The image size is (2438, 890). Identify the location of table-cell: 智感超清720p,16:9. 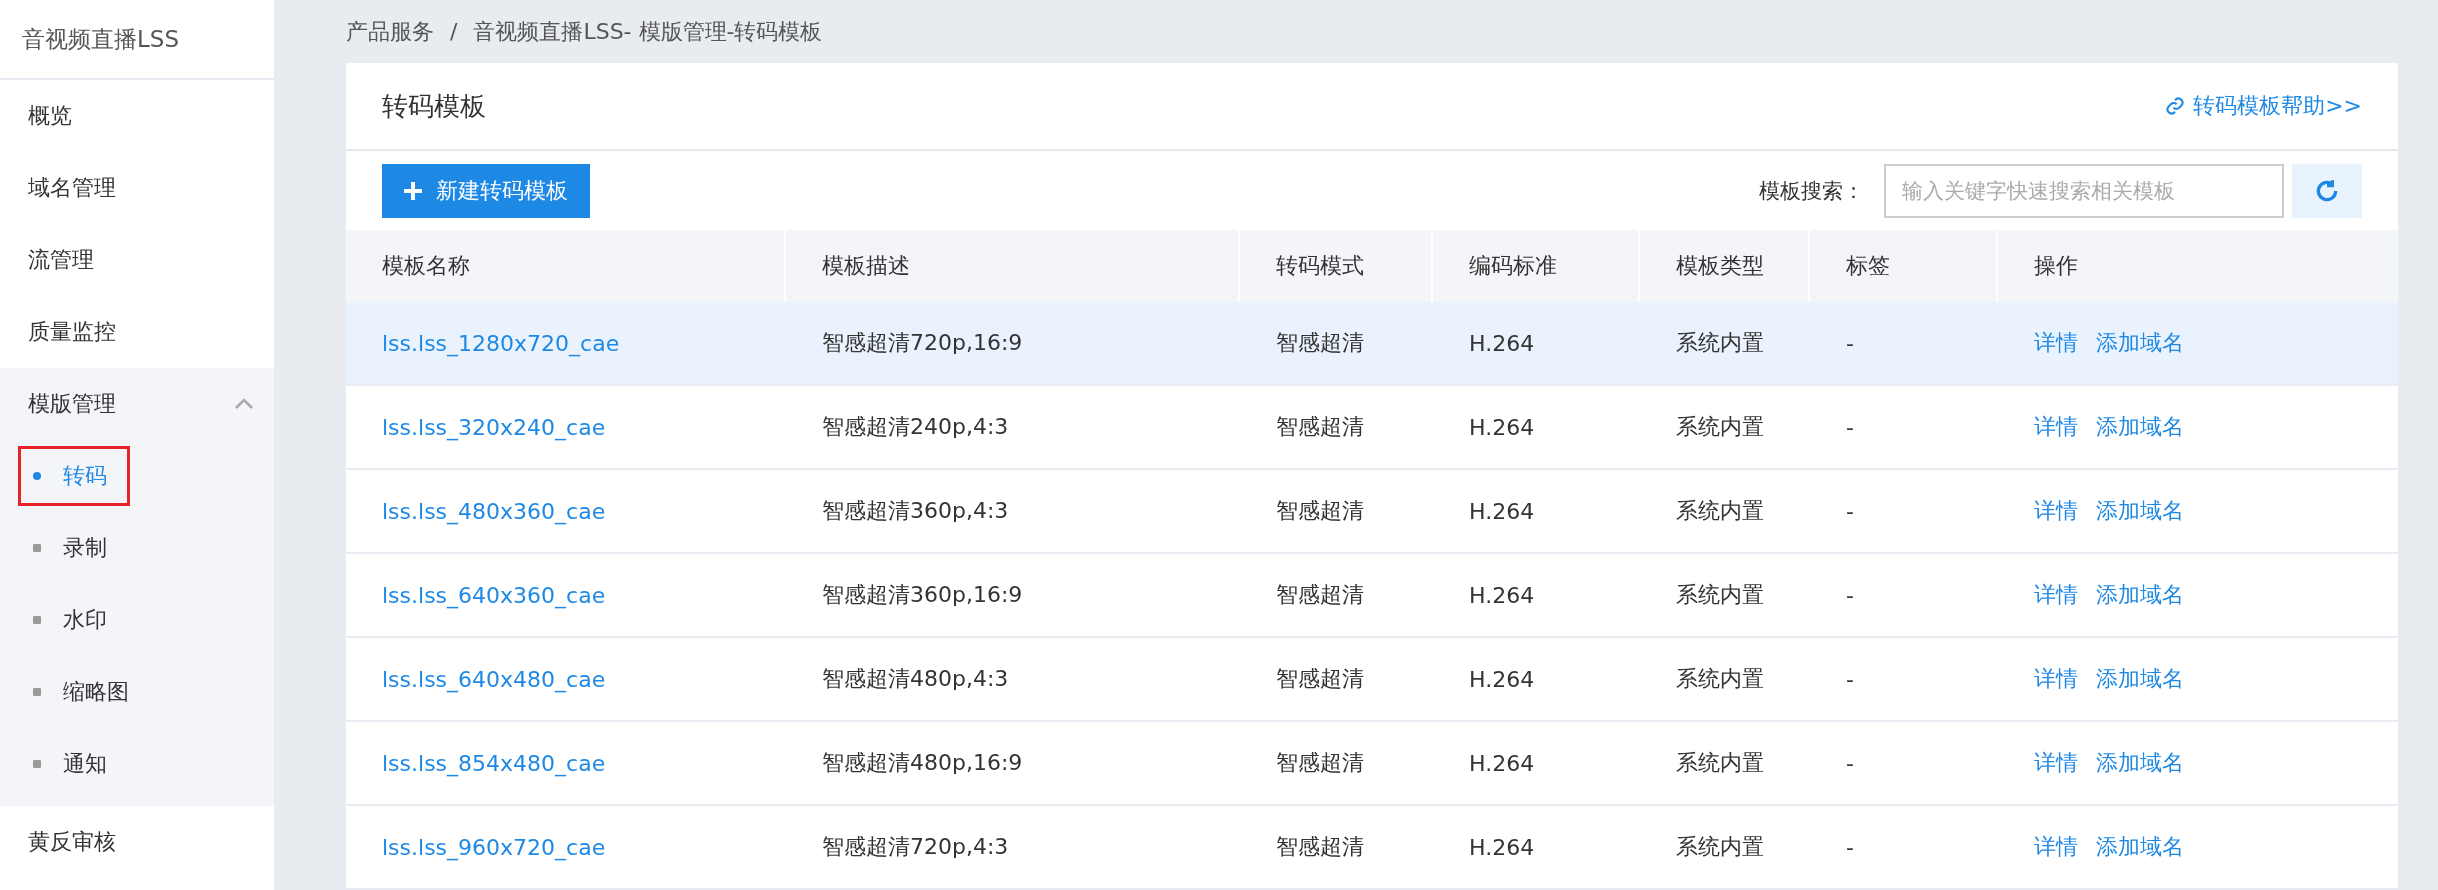
(1013, 344).